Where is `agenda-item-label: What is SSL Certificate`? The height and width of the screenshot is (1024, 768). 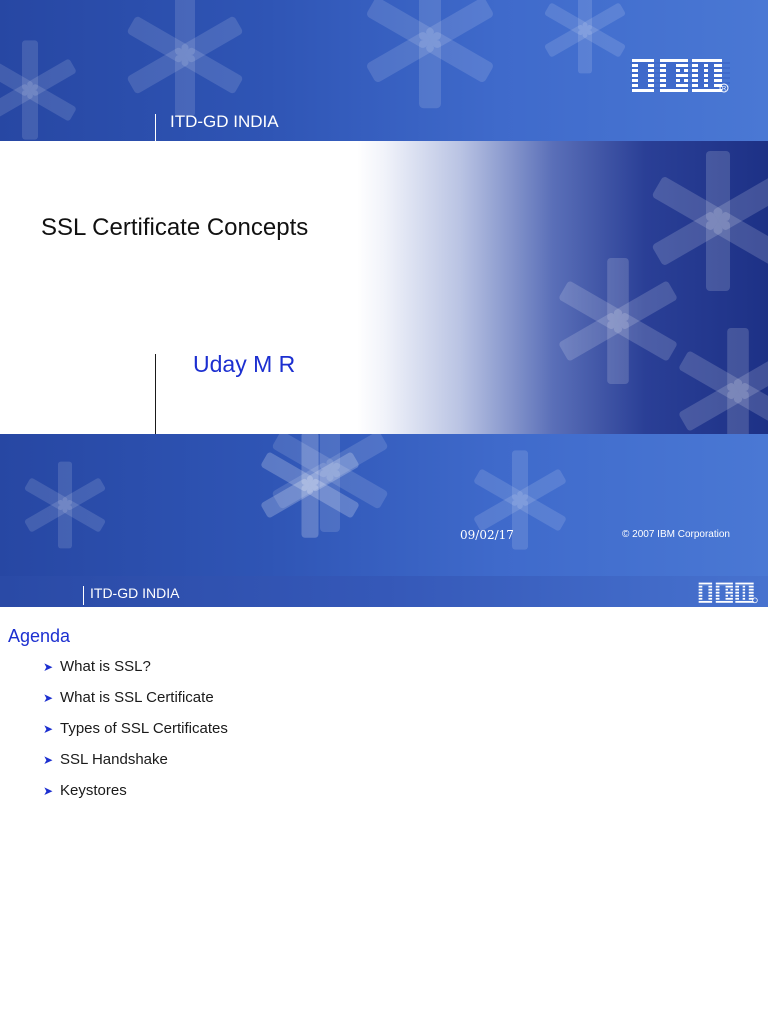 agenda-item-label: What is SSL Certificate is located at coordinates (137, 697).